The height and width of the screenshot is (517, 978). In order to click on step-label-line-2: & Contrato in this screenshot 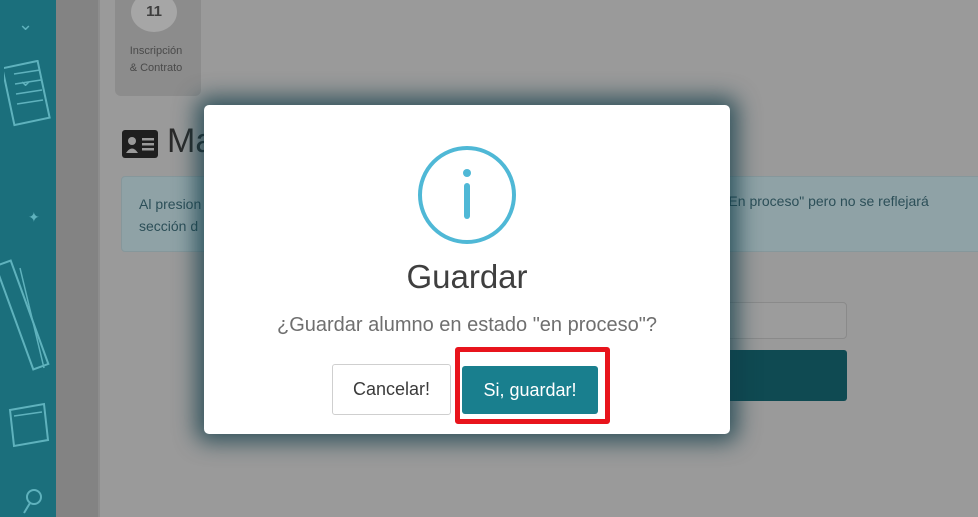, I will do `click(156, 68)`.